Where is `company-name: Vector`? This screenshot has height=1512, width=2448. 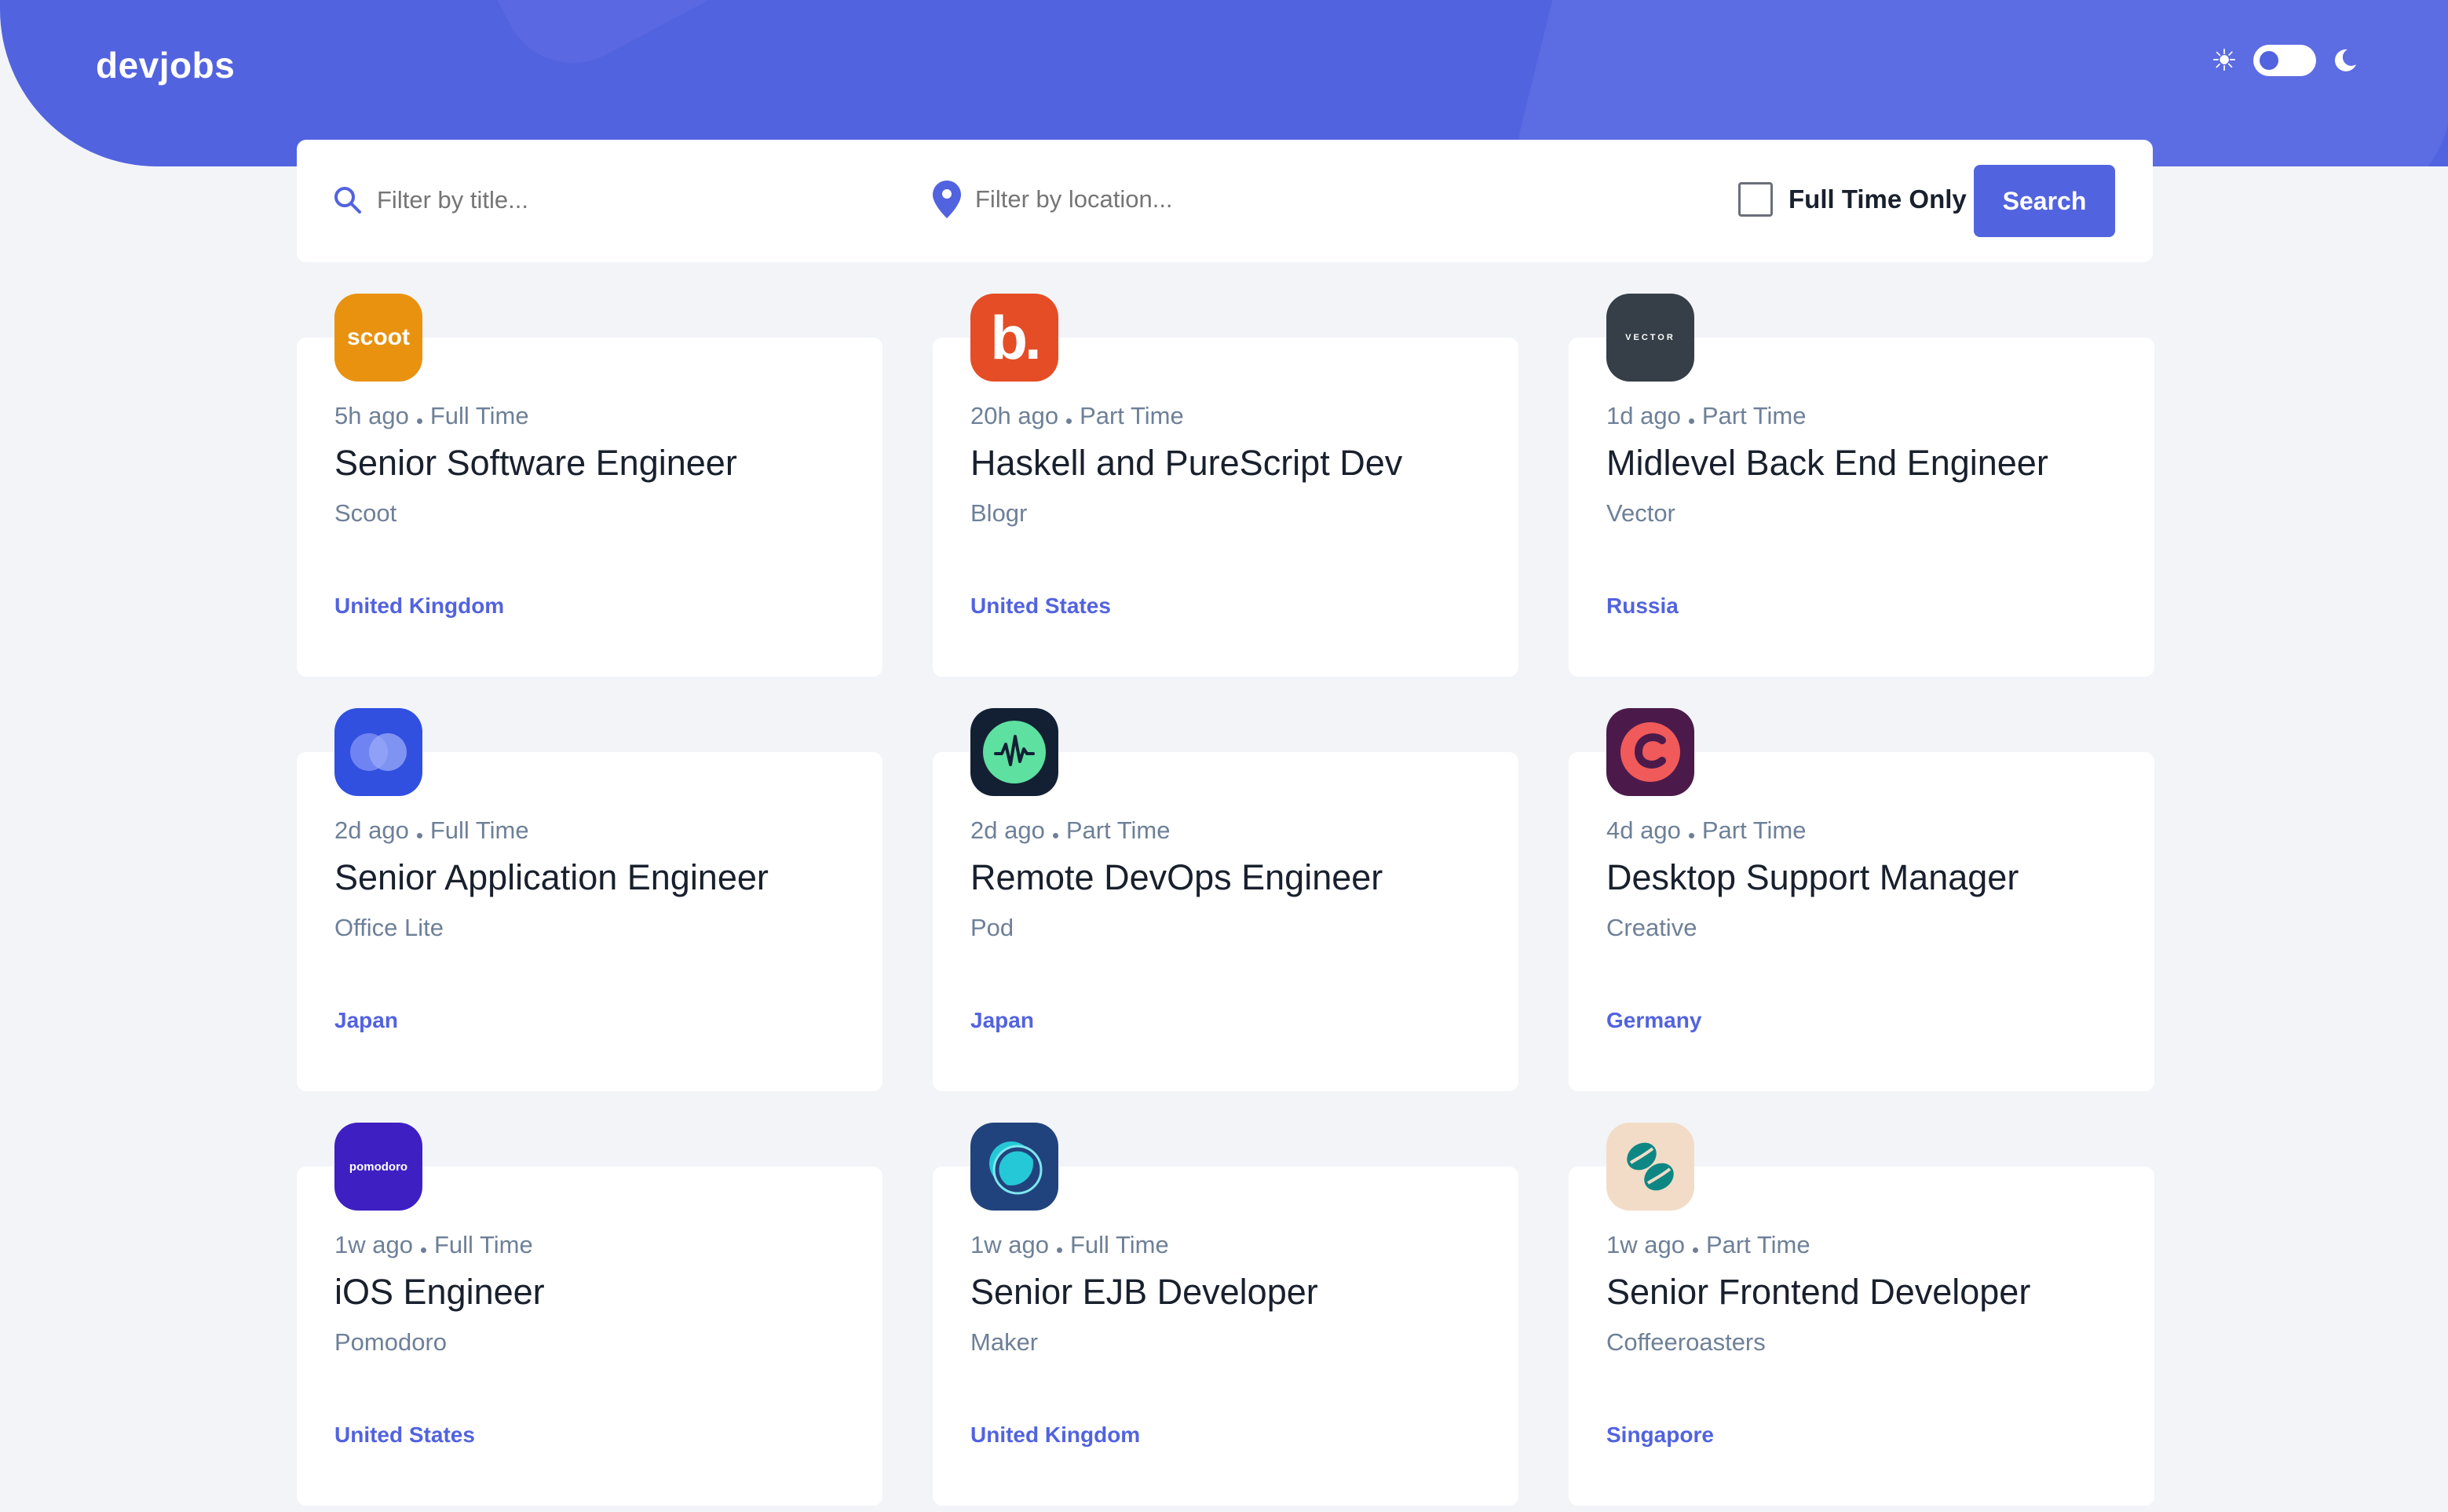
company-name: Vector is located at coordinates (1640, 513).